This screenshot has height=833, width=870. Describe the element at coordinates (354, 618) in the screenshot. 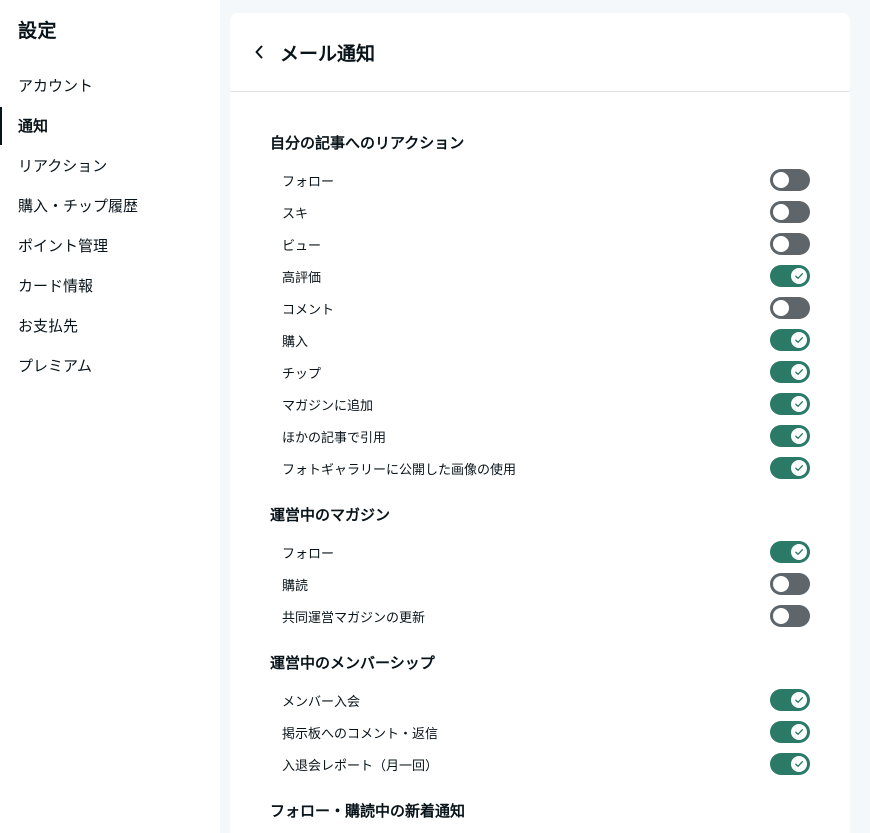

I see `setting-label: 共同運営マガジンの更新` at that location.